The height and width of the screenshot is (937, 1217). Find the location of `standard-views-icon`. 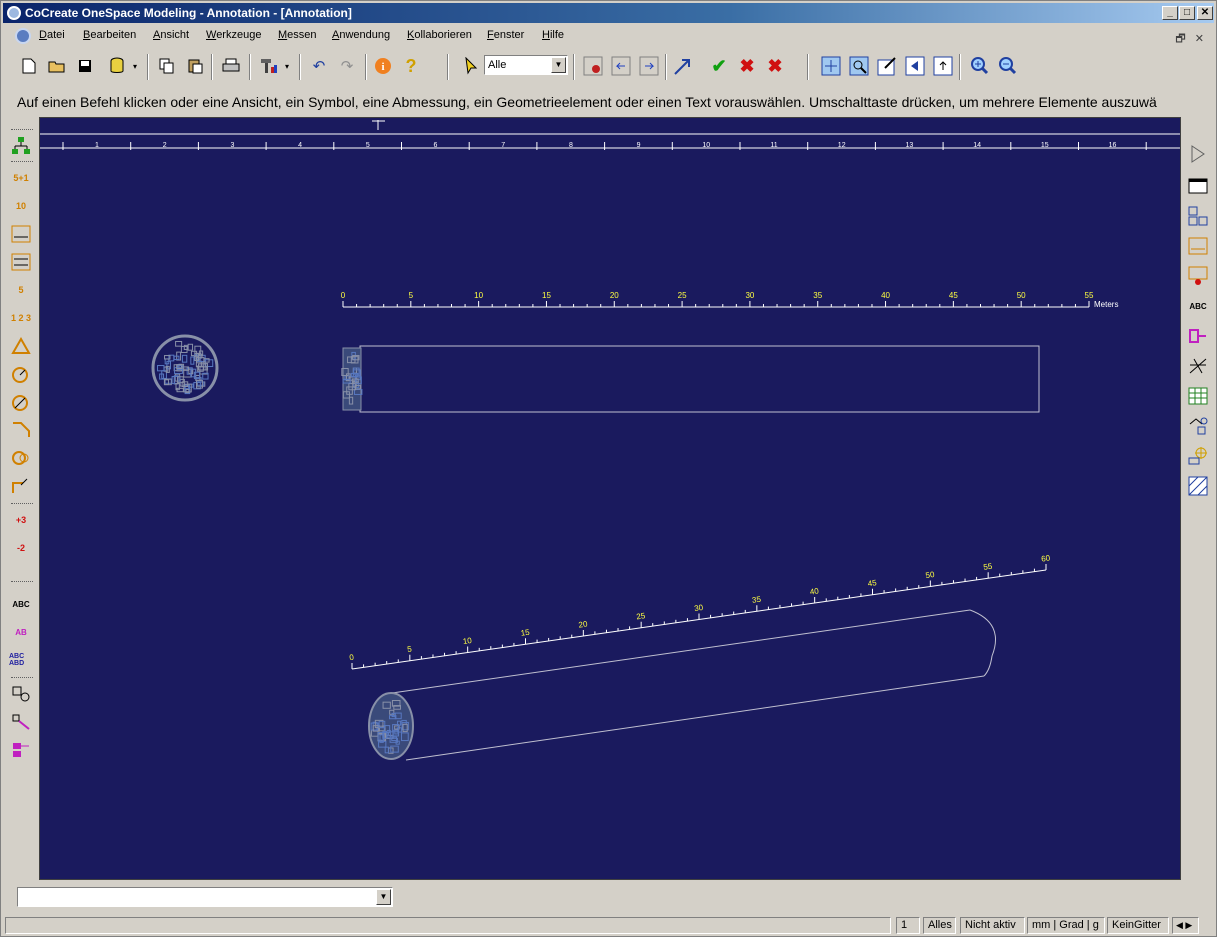

standard-views-icon is located at coordinates (1198, 216).